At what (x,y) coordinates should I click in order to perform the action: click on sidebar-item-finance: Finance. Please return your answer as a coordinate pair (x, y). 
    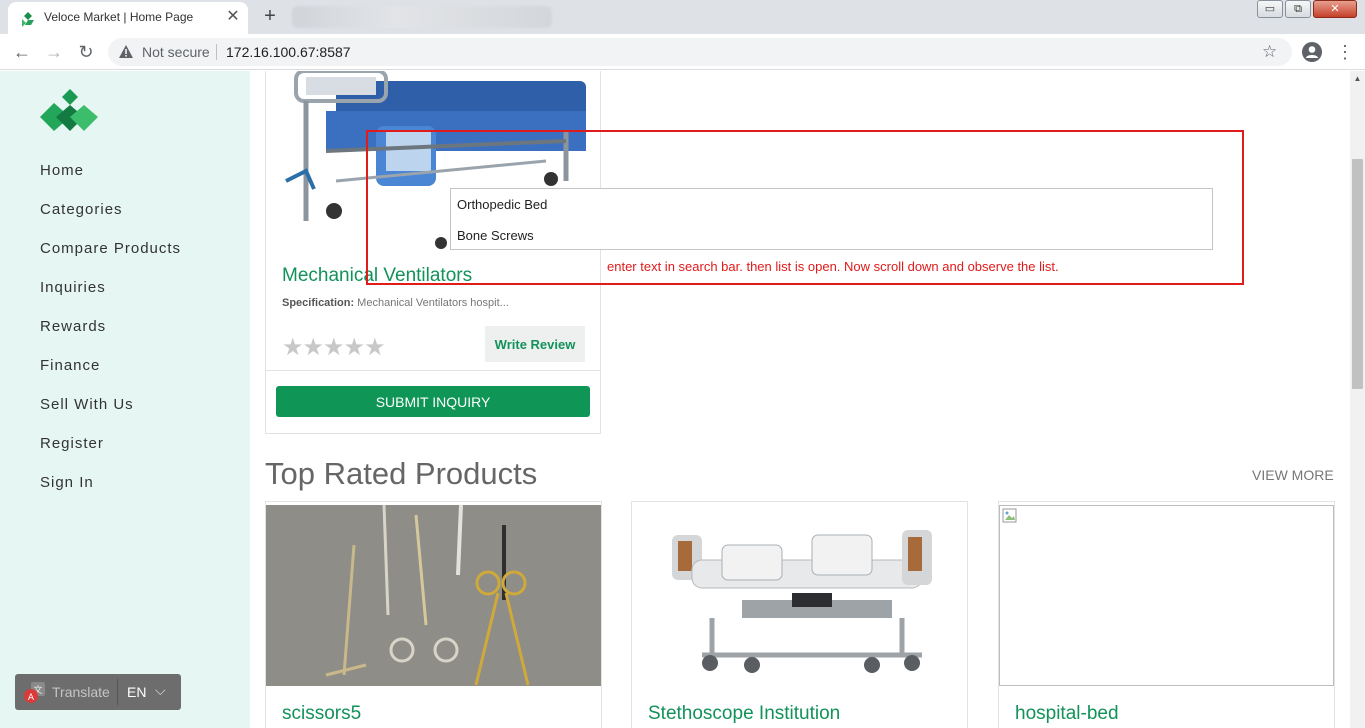
    Looking at the image, I should click on (110, 373).